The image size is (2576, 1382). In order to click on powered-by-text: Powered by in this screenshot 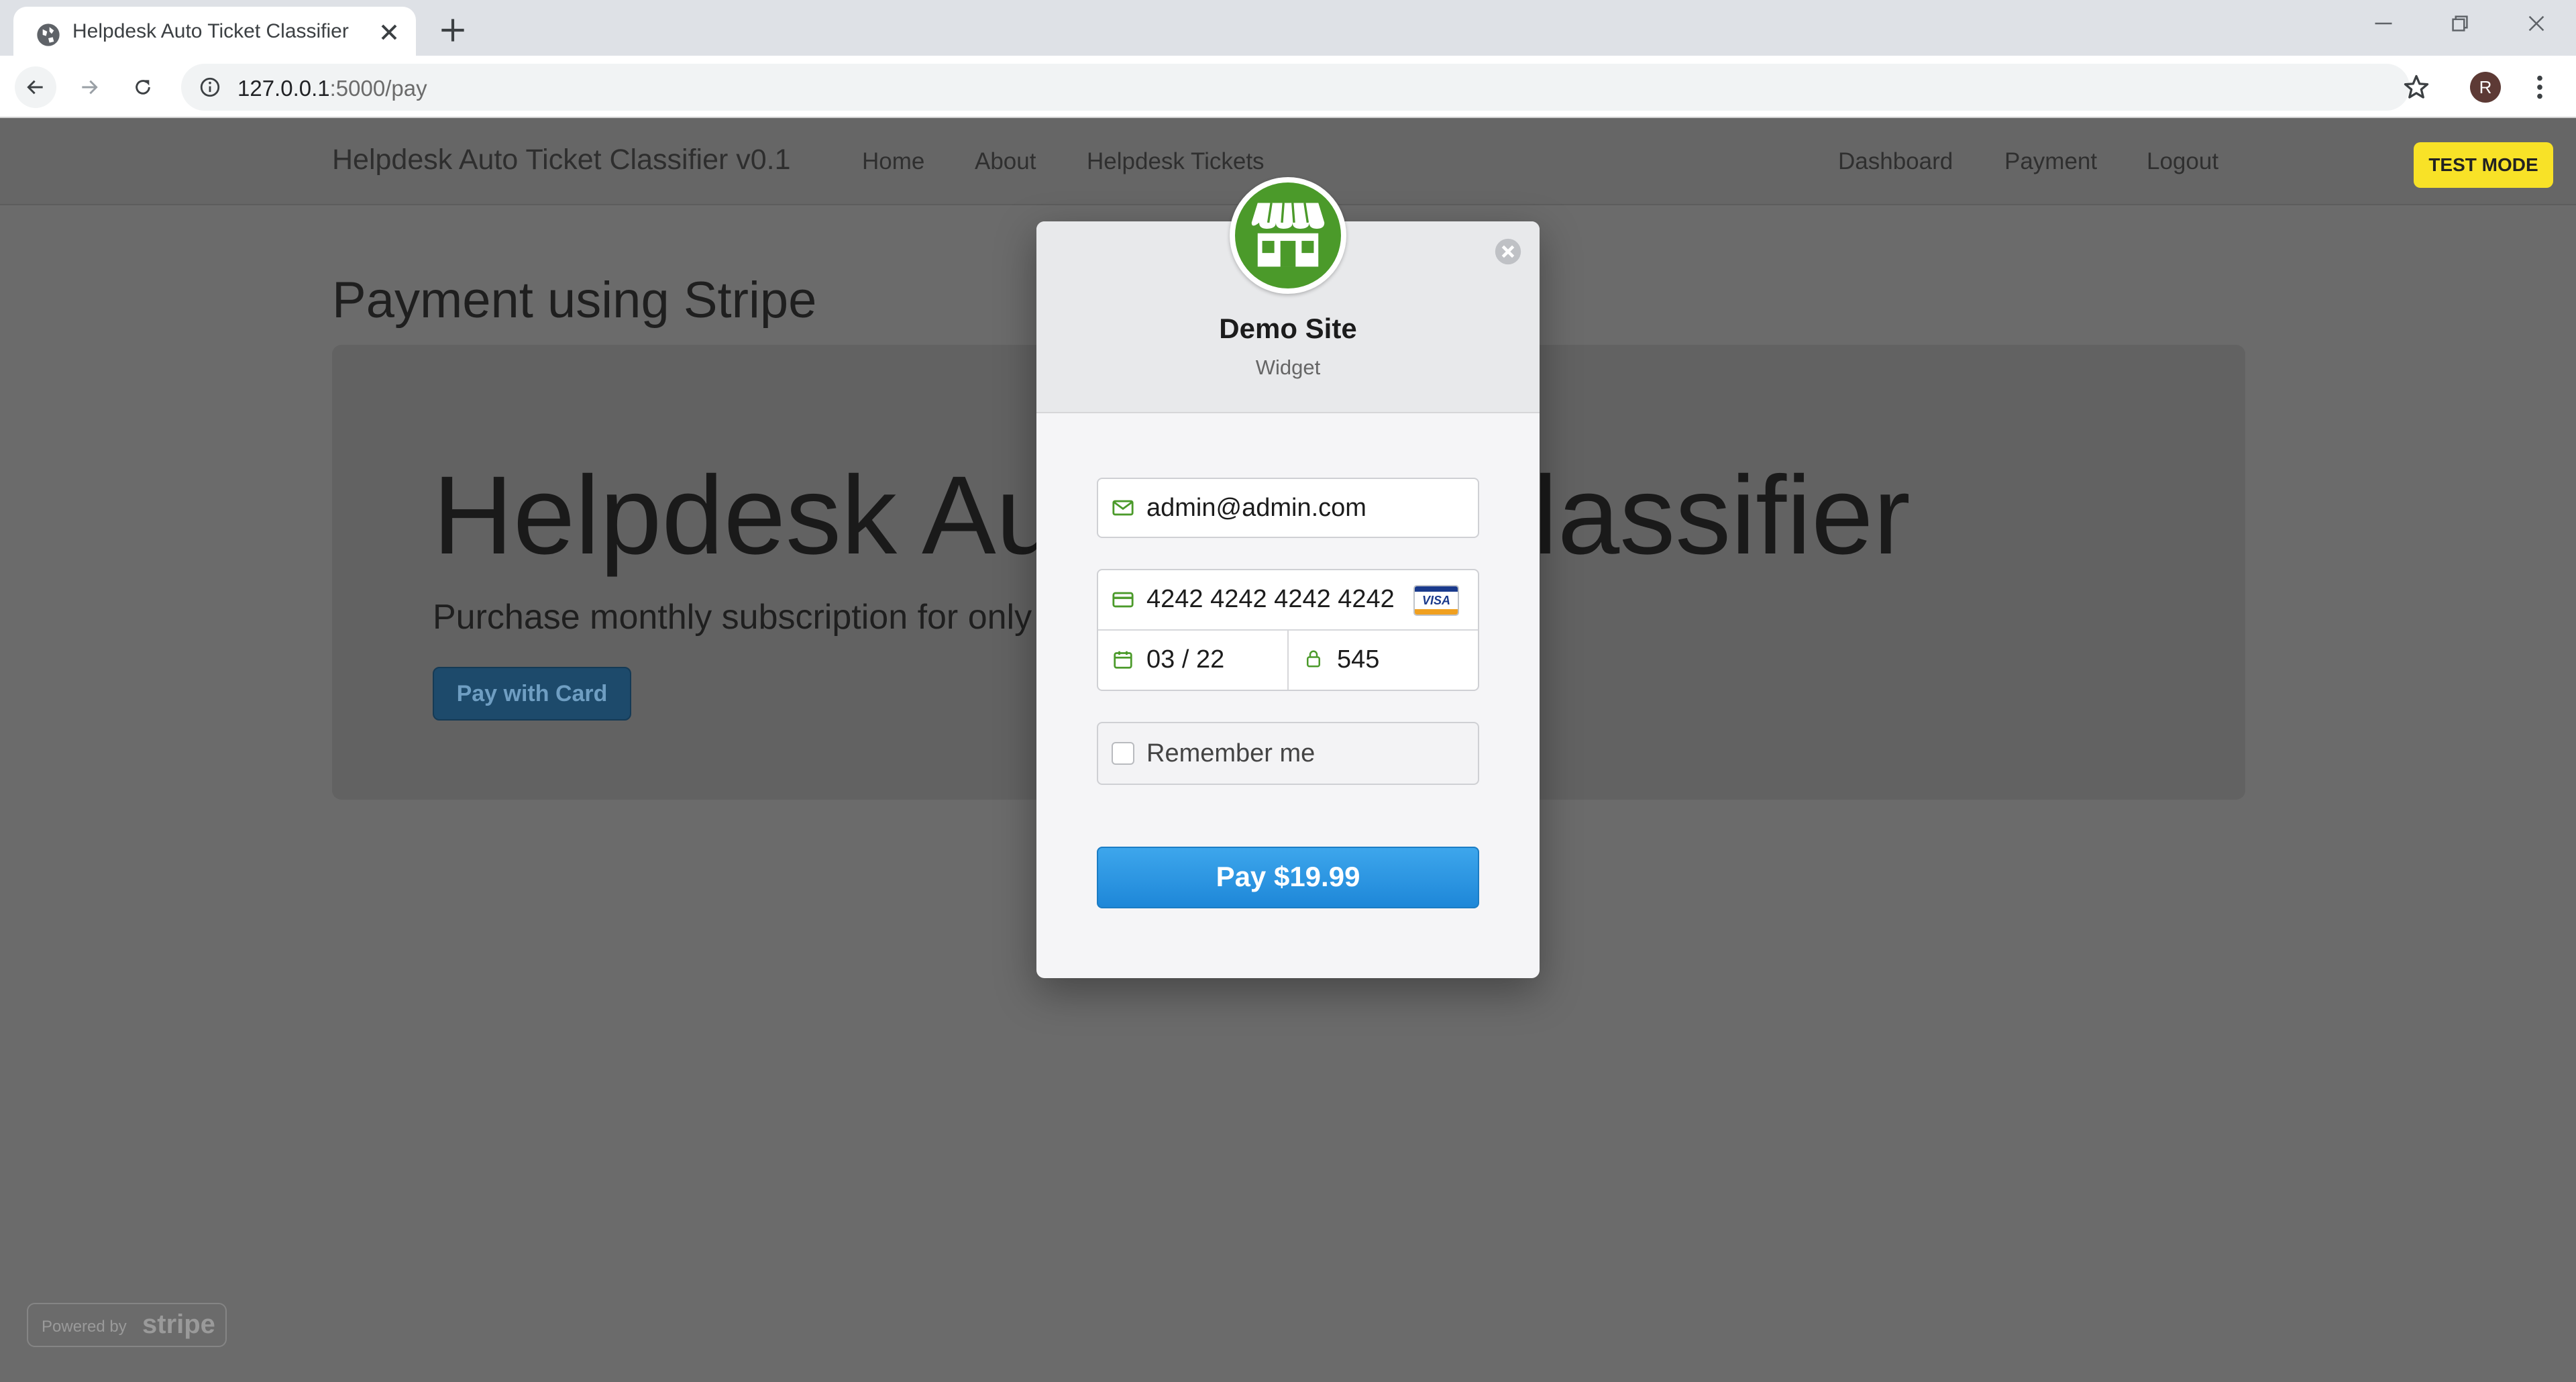, I will do `click(84, 1327)`.